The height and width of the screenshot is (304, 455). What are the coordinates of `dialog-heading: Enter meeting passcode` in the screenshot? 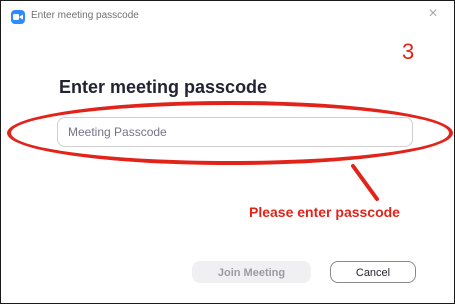 It's located at (163, 87).